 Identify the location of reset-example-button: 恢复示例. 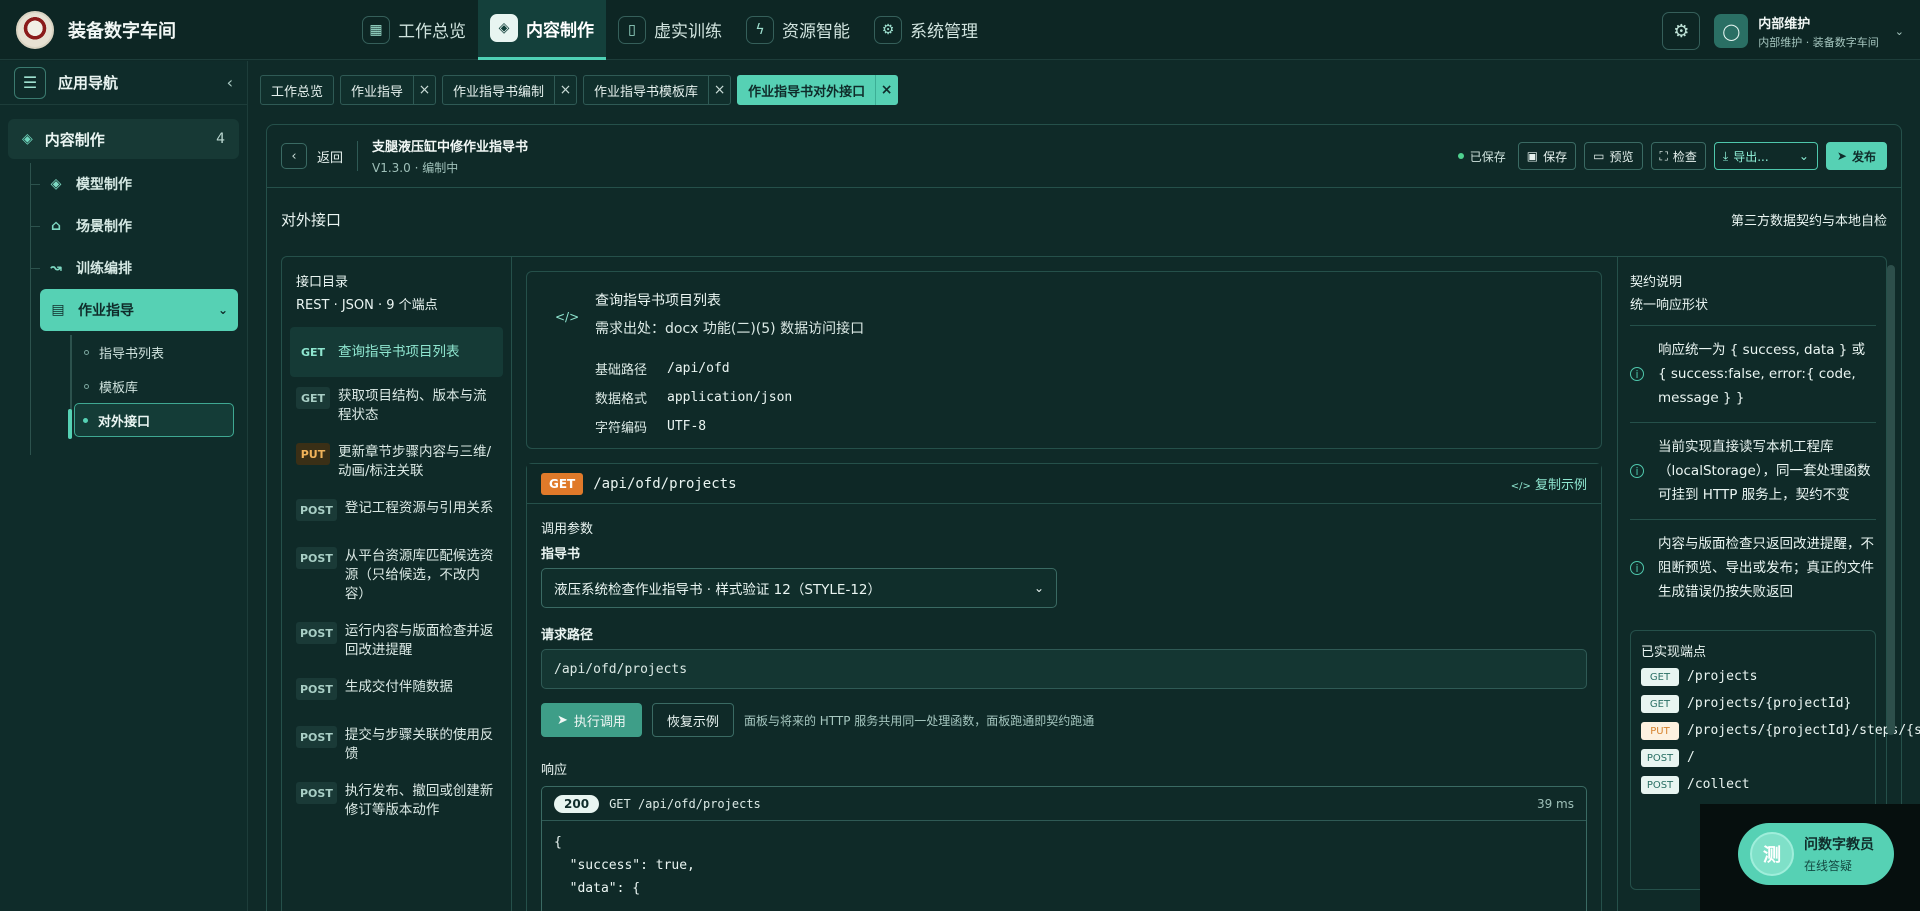
(692, 720).